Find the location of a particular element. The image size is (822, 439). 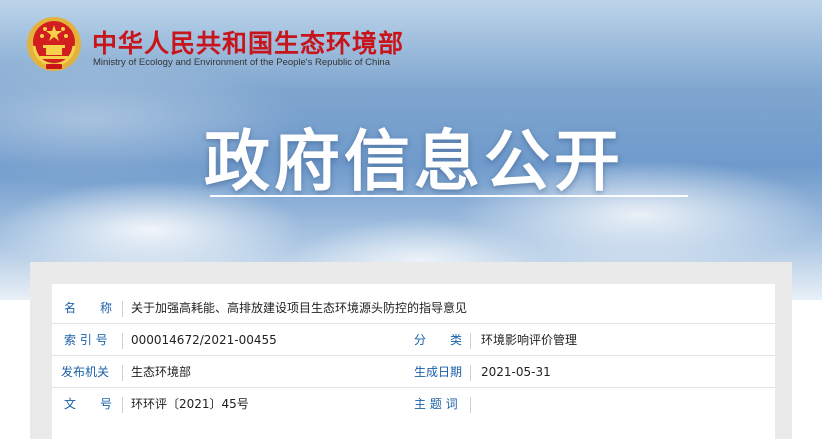

index-value: 000014672/2021-00455 is located at coordinates (204, 340).